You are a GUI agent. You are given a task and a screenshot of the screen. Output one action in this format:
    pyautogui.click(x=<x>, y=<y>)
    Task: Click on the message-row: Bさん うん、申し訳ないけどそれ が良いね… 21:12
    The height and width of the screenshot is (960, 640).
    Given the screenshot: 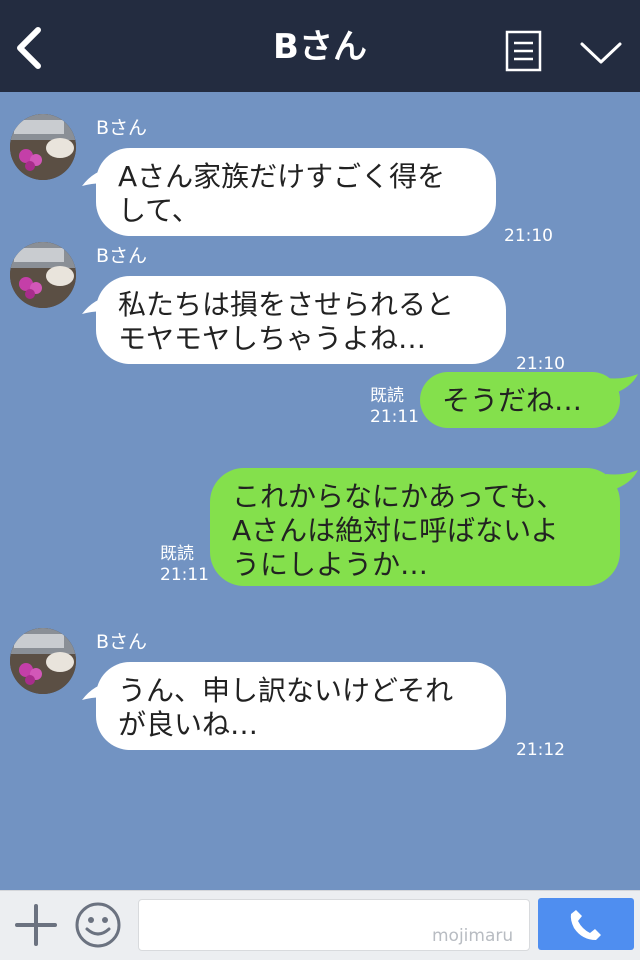 What is the action you would take?
    pyautogui.click(x=320, y=694)
    